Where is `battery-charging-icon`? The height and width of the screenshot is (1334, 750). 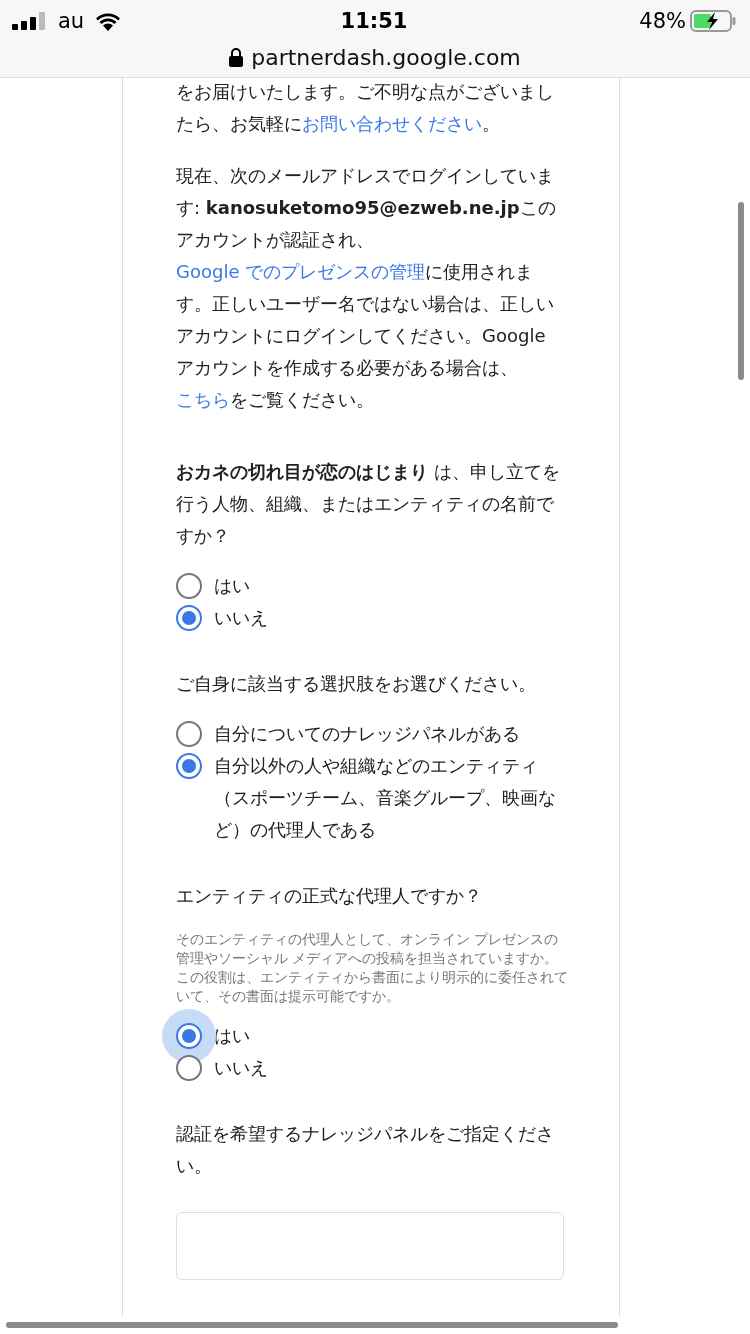 battery-charging-icon is located at coordinates (713, 21).